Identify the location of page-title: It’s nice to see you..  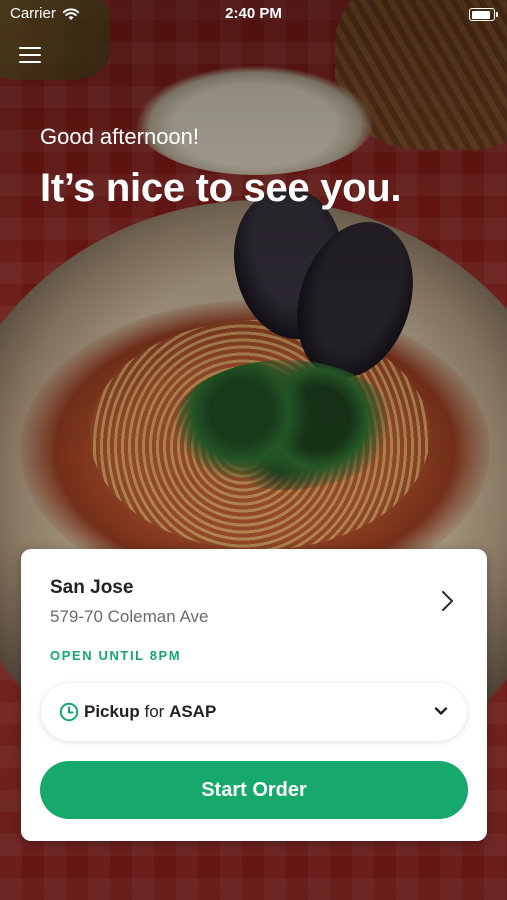
(221, 188).